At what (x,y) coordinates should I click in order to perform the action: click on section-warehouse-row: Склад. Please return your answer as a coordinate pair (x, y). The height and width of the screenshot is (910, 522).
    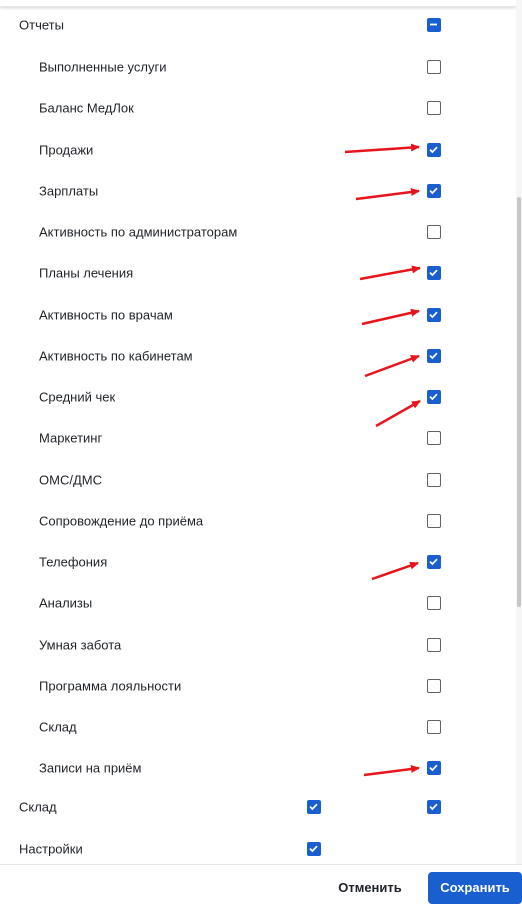
    Looking at the image, I should click on (258, 807).